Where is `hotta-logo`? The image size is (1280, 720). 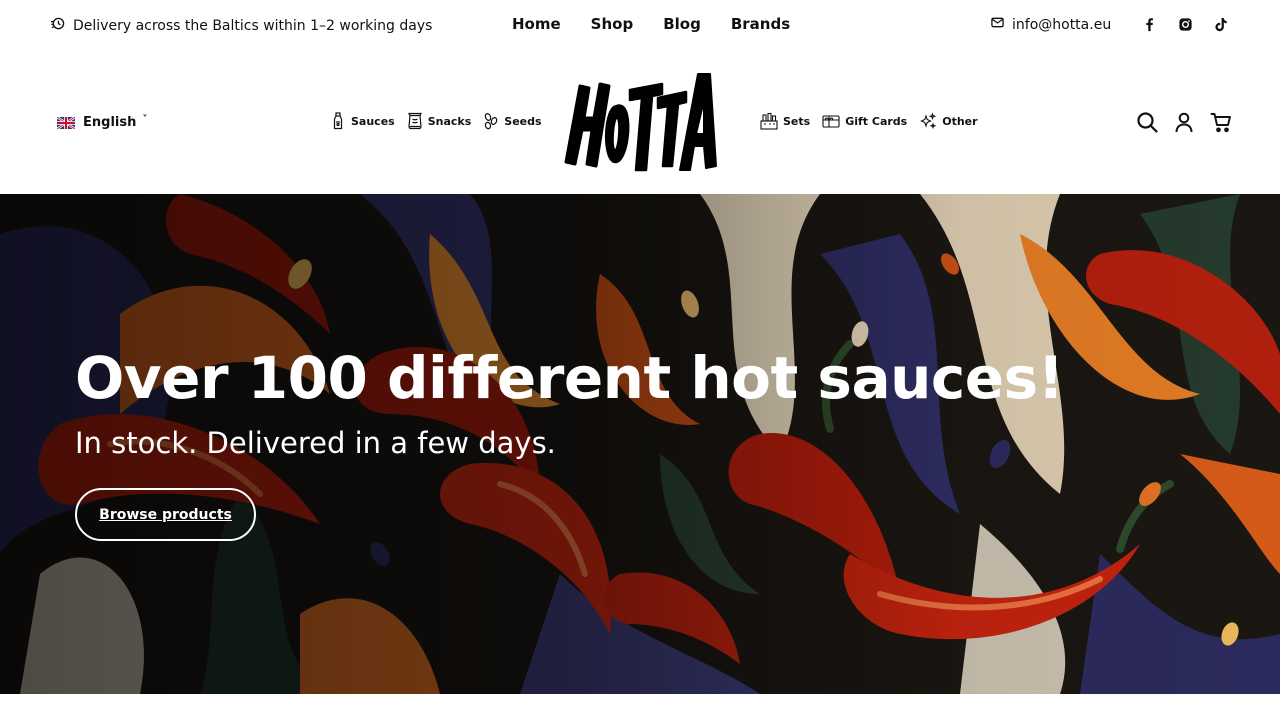
hotta-logo is located at coordinates (640, 121).